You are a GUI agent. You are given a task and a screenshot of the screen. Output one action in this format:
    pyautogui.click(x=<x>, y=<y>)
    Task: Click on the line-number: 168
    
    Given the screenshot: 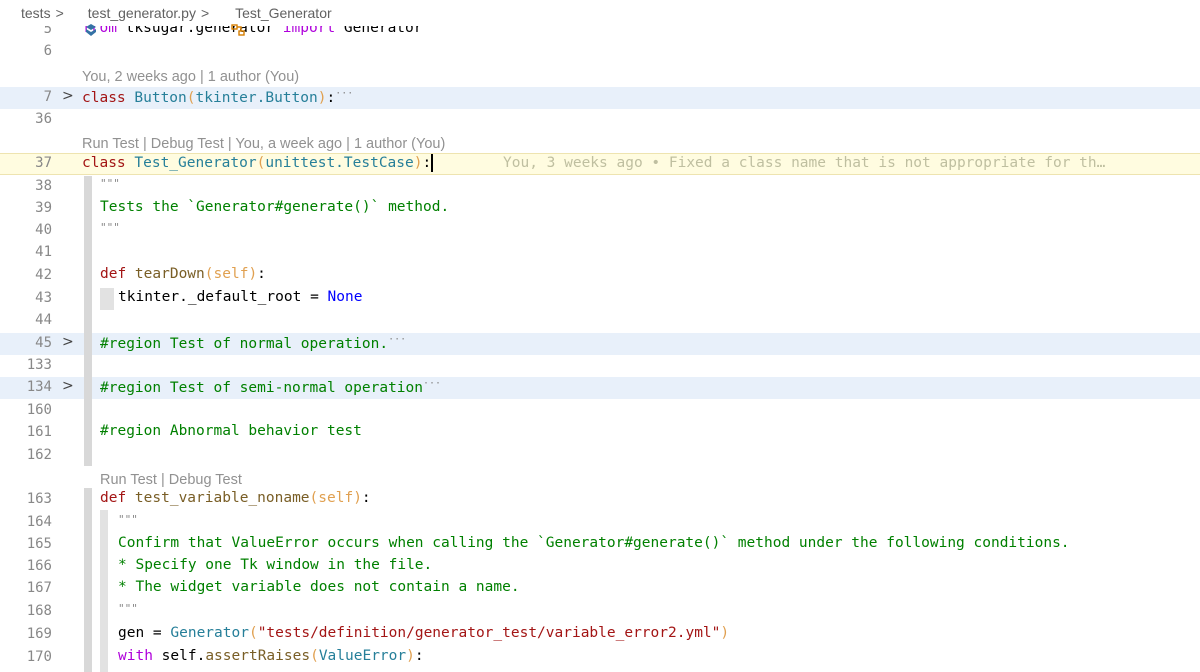 What is the action you would take?
    pyautogui.click(x=39, y=611)
    